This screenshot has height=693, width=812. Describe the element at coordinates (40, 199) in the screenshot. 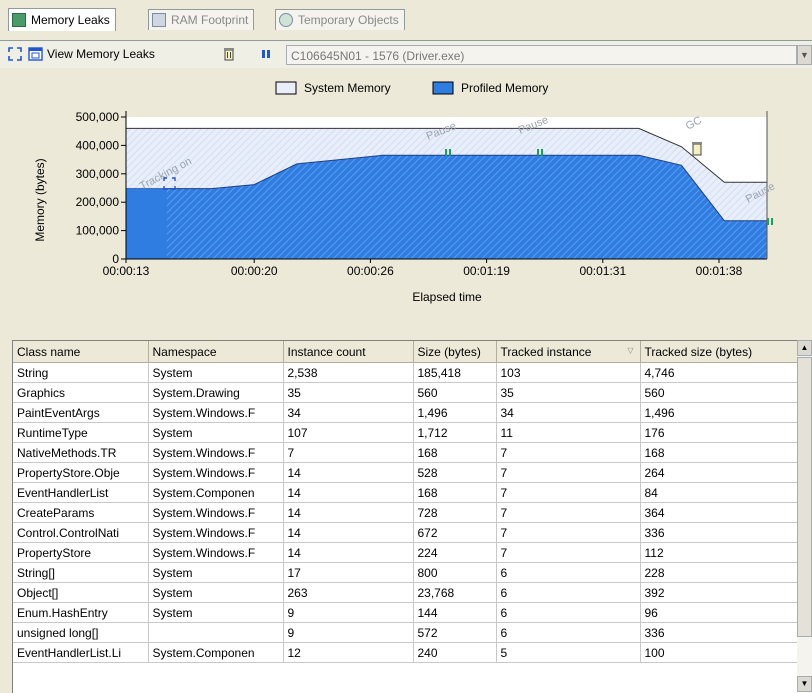

I see `y-axis-title: Memory (bytes)` at that location.